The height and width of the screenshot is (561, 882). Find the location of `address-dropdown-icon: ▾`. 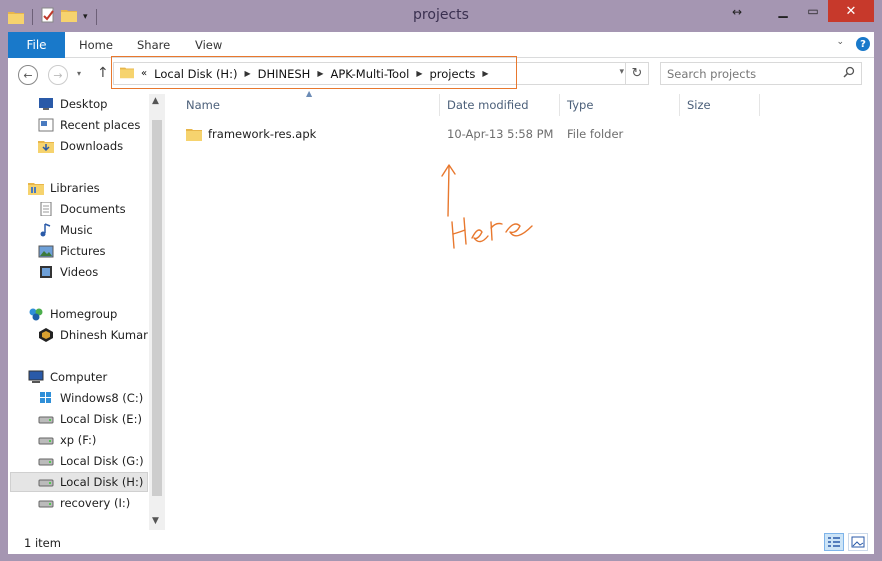

address-dropdown-icon: ▾ is located at coordinates (621, 72).